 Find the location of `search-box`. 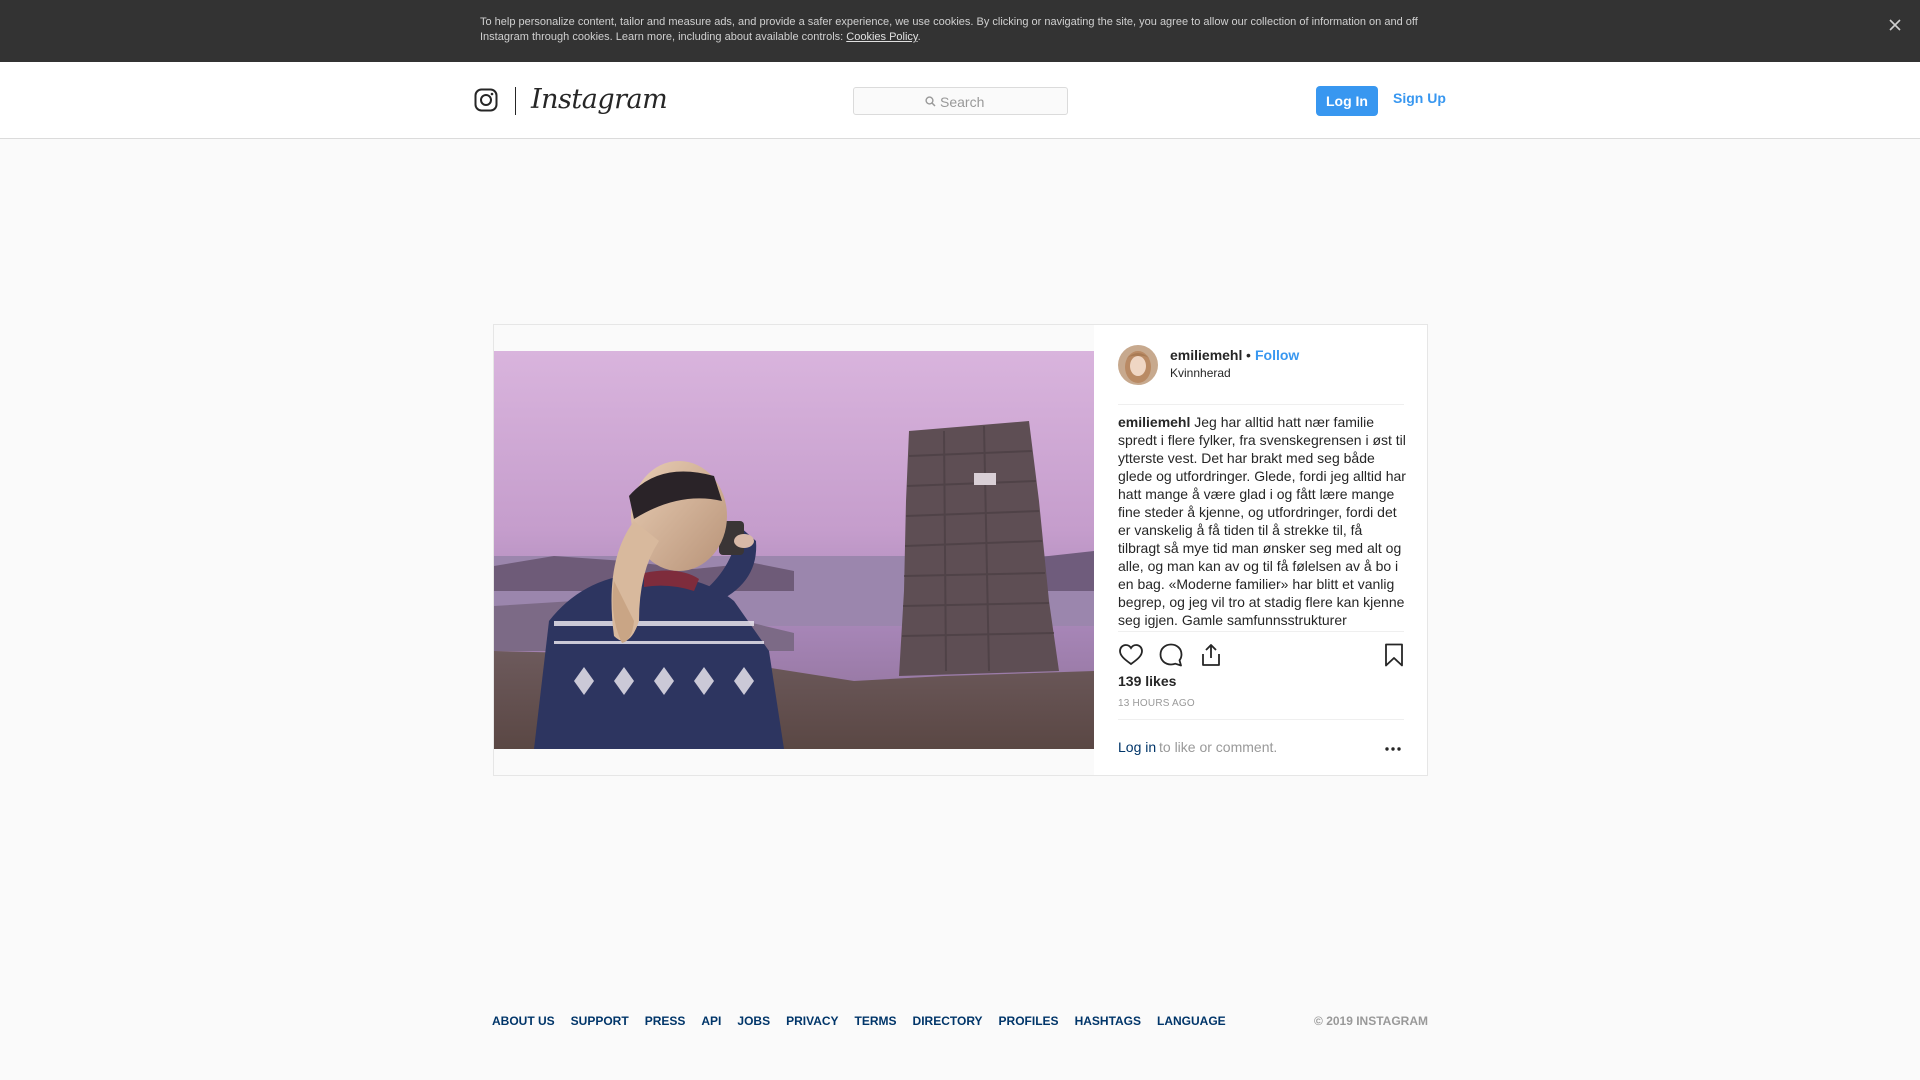

search-box is located at coordinates (960, 101).